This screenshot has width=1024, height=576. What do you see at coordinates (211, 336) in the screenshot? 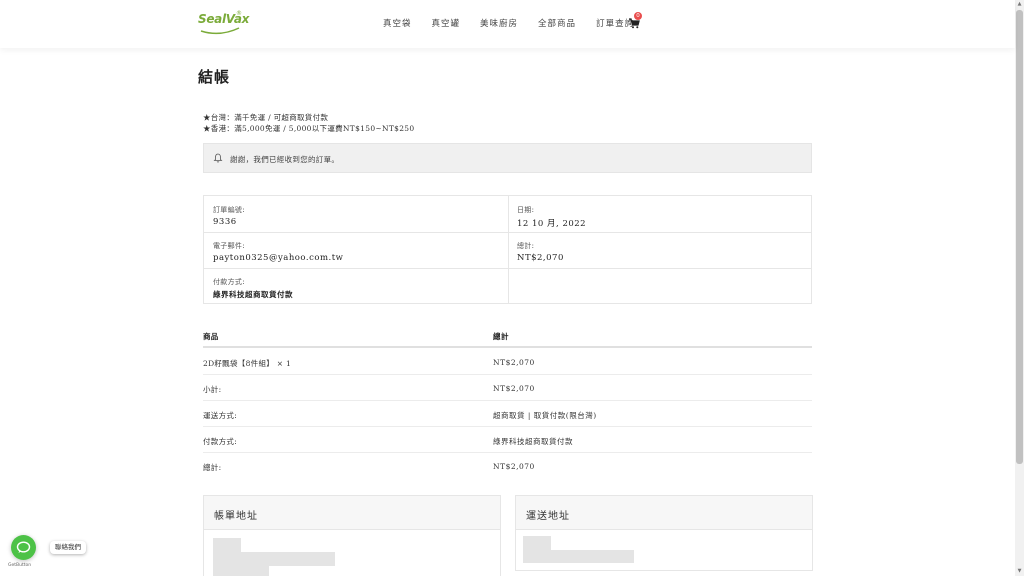
I see `column-header-product: 商品` at bounding box center [211, 336].